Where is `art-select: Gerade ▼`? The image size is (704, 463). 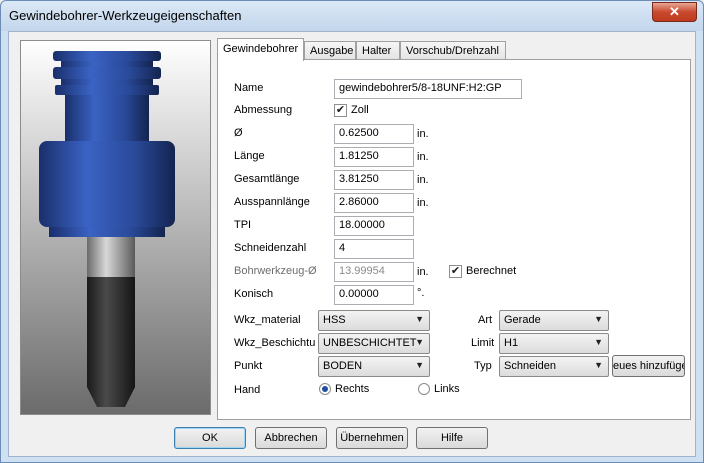 art-select: Gerade ▼ is located at coordinates (554, 320).